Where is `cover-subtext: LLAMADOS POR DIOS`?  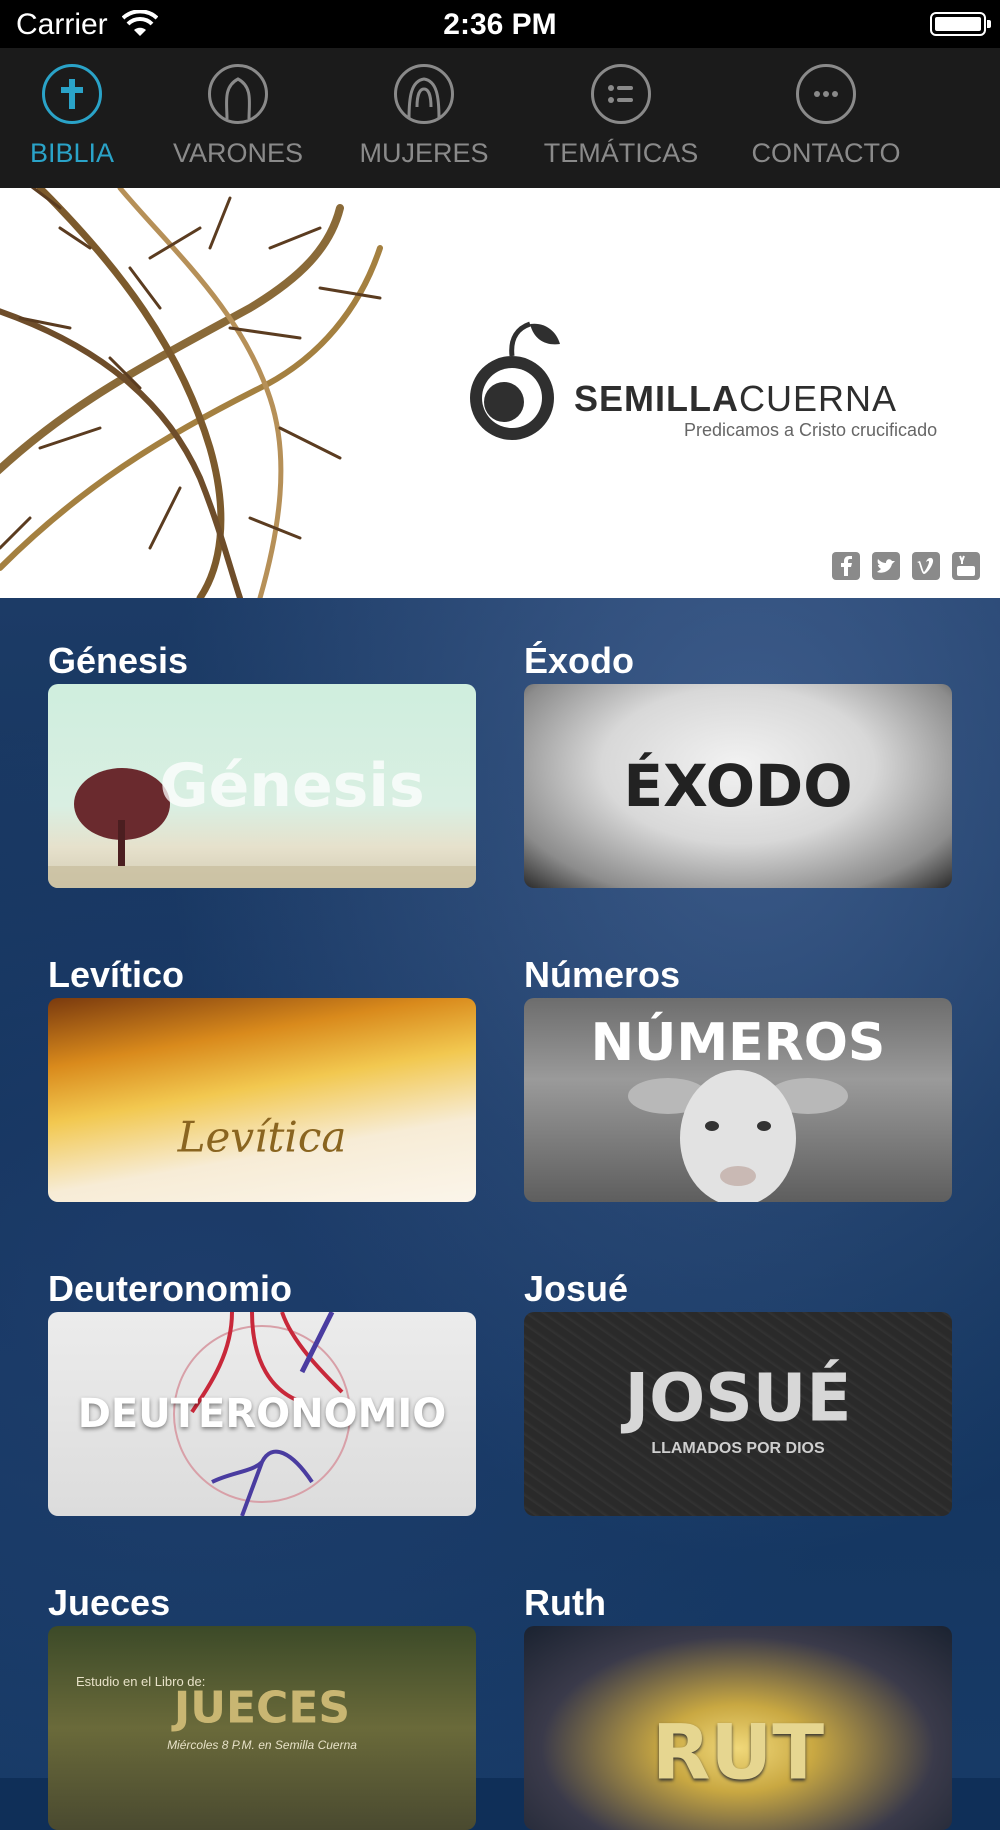 cover-subtext: LLAMADOS POR DIOS is located at coordinates (738, 1448).